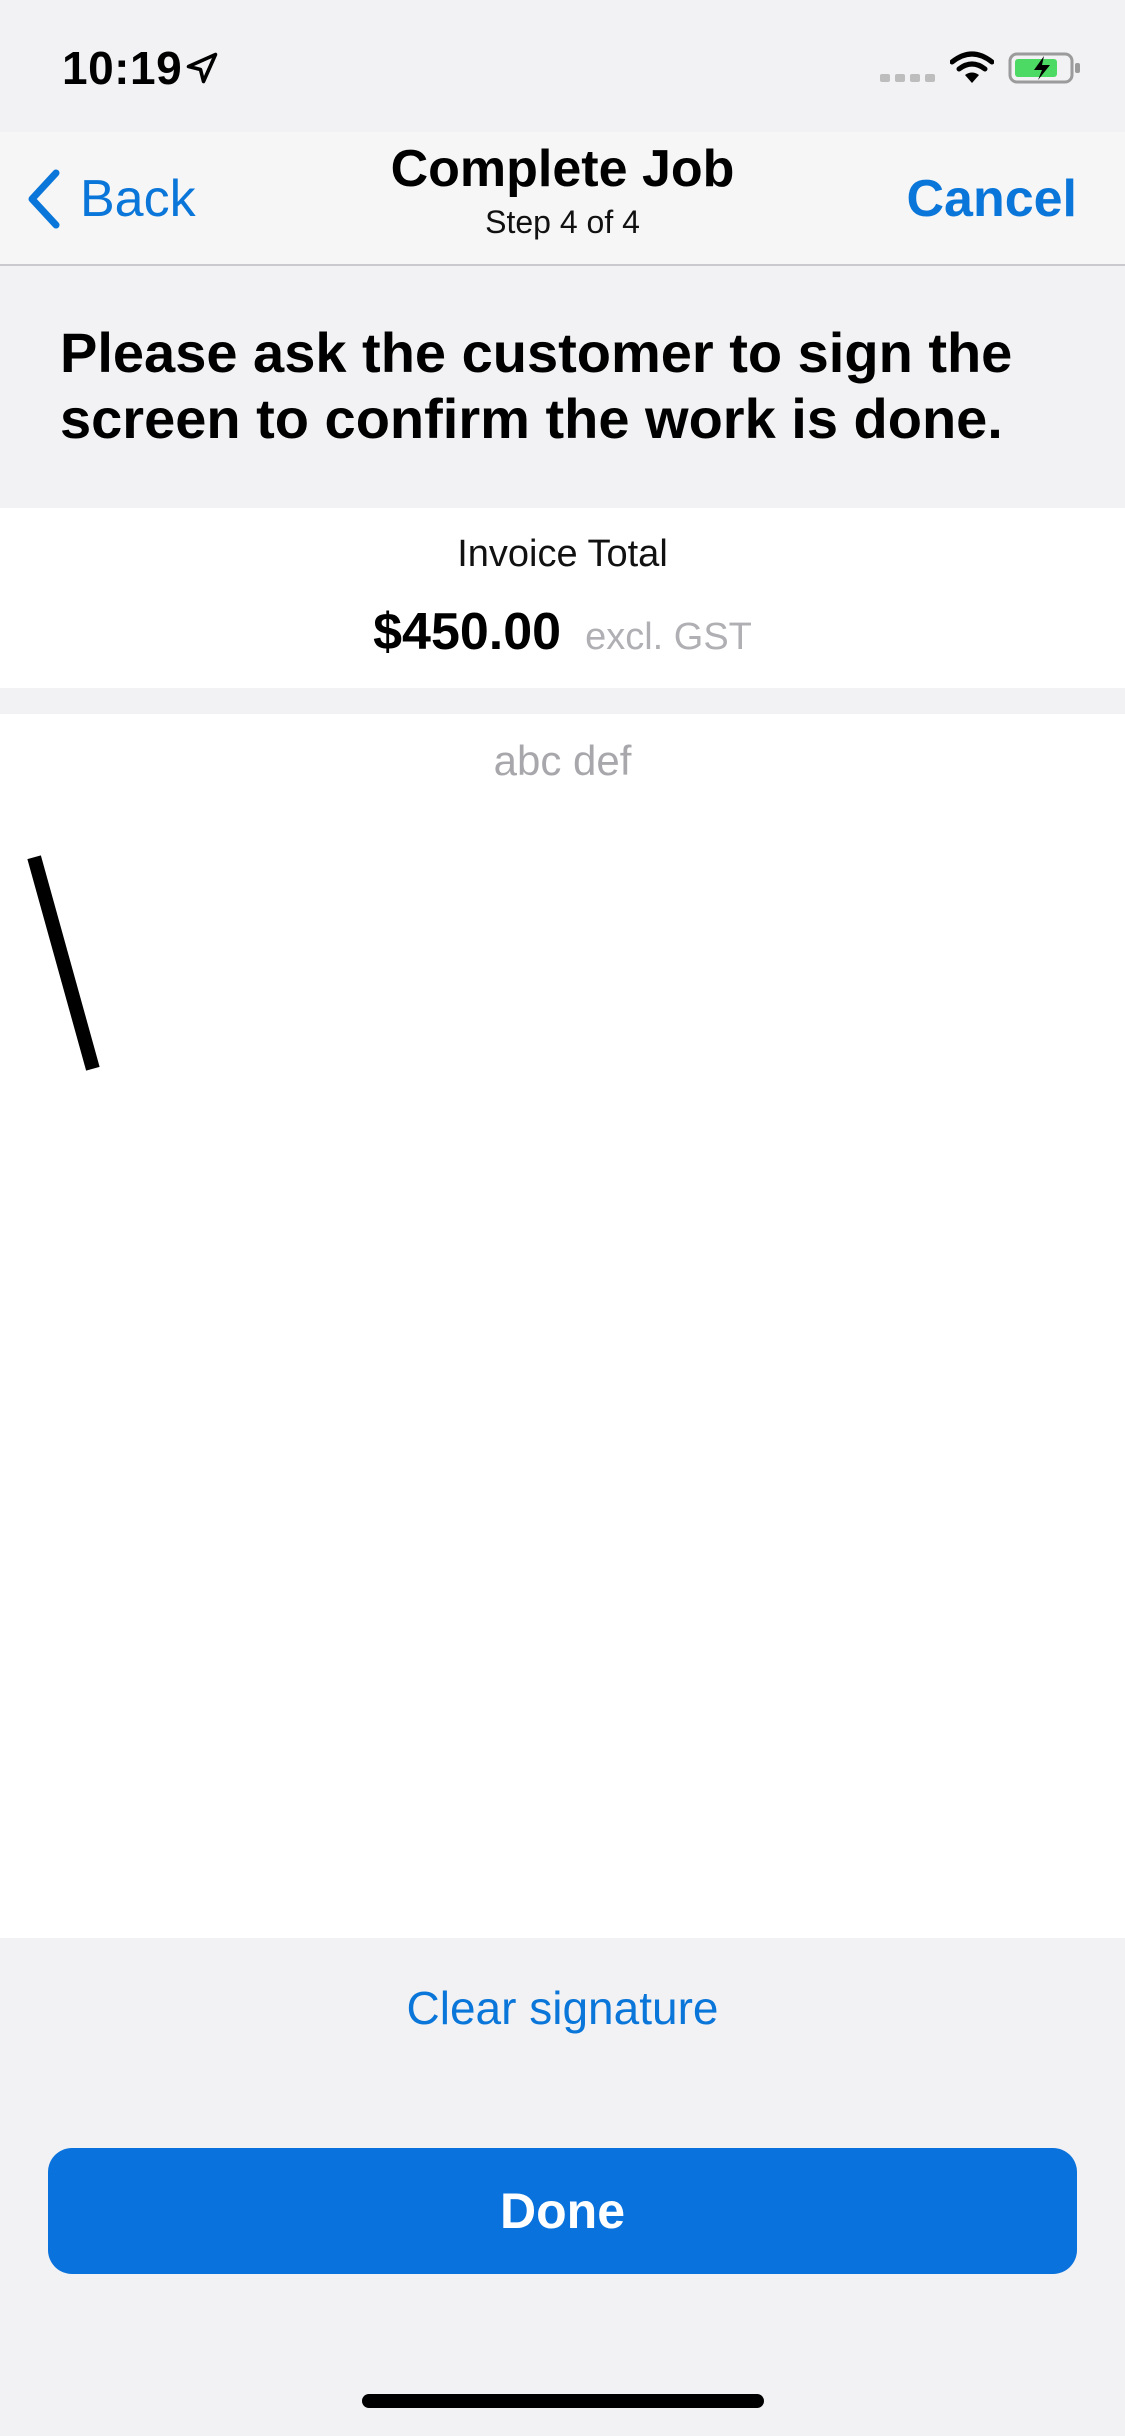 This screenshot has height=2436, width=1125. Describe the element at coordinates (562, 554) in the screenshot. I see `invoice-total-label: Invoice Total` at that location.